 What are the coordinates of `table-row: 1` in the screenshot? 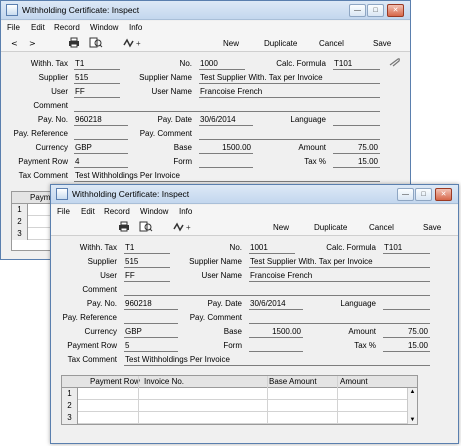 It's located at (234, 394).